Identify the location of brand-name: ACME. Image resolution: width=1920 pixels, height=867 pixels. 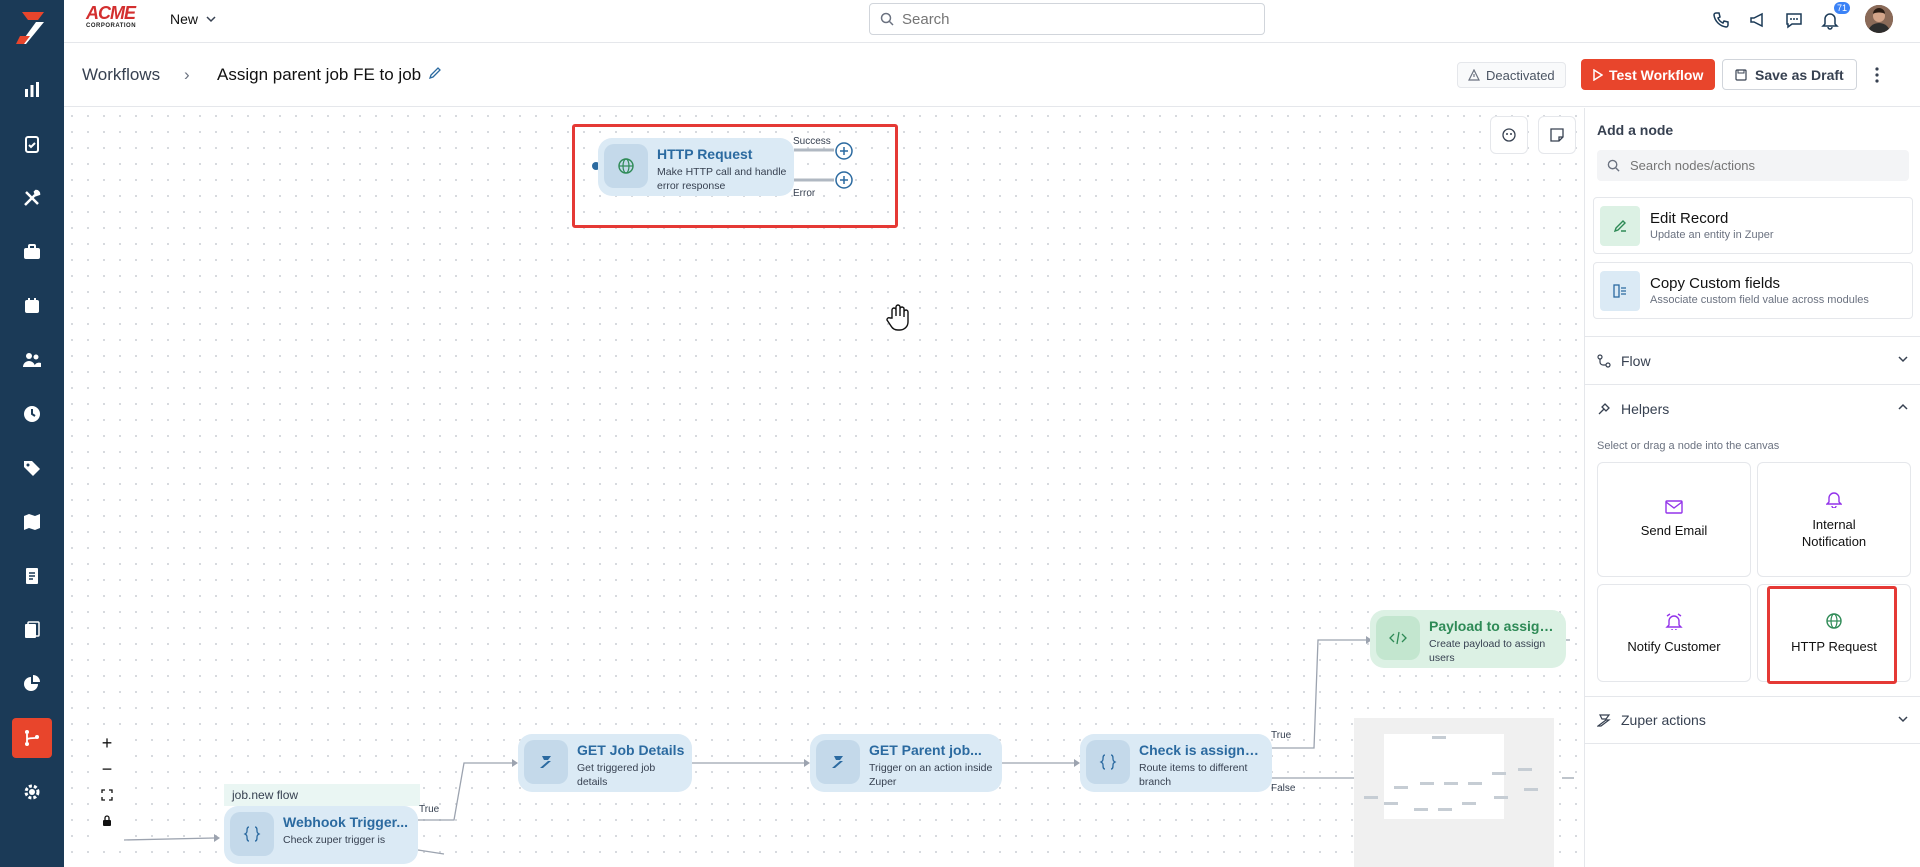
(111, 13).